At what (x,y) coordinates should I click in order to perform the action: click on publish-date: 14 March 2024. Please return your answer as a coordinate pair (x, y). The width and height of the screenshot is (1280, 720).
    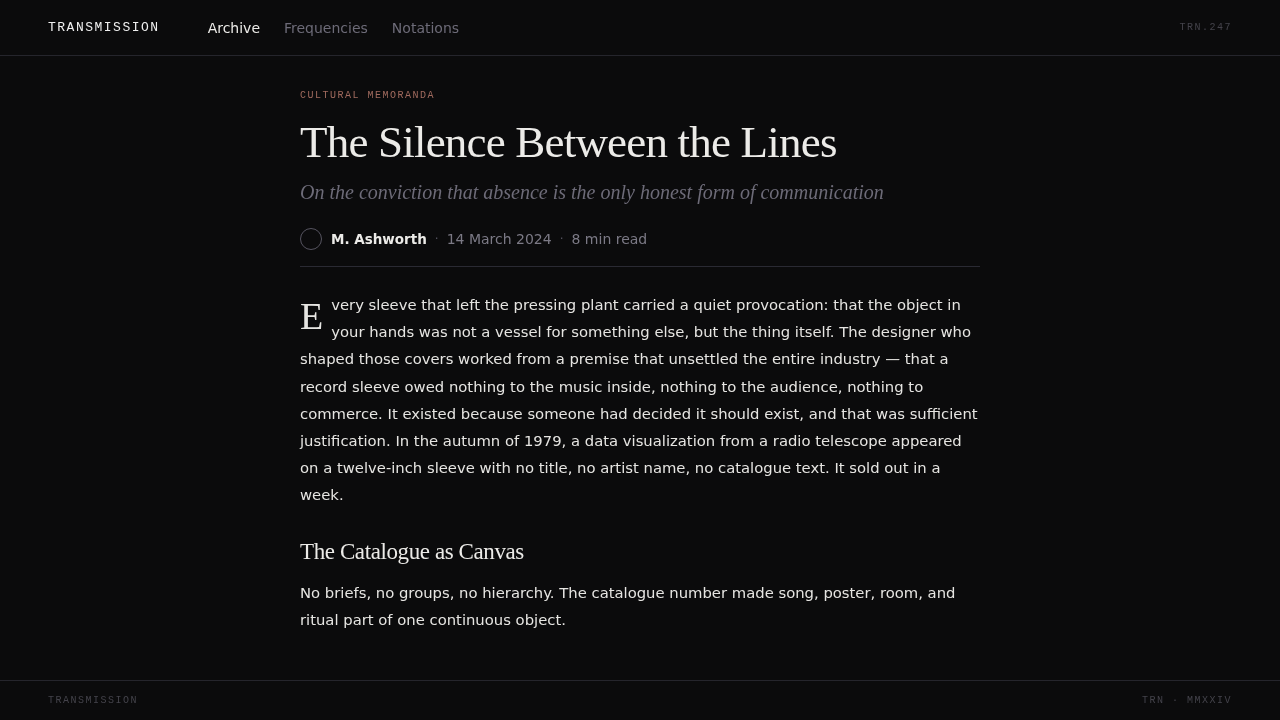
    Looking at the image, I should click on (499, 239).